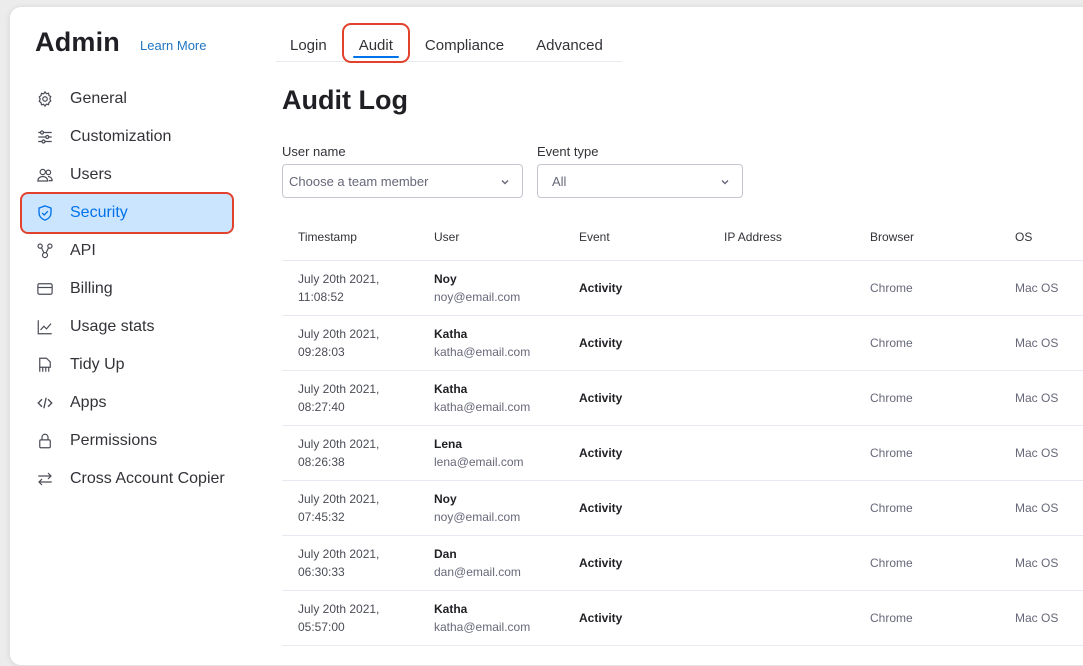 The height and width of the screenshot is (666, 1083). What do you see at coordinates (445, 553) in the screenshot?
I see `user-name: Dan` at bounding box center [445, 553].